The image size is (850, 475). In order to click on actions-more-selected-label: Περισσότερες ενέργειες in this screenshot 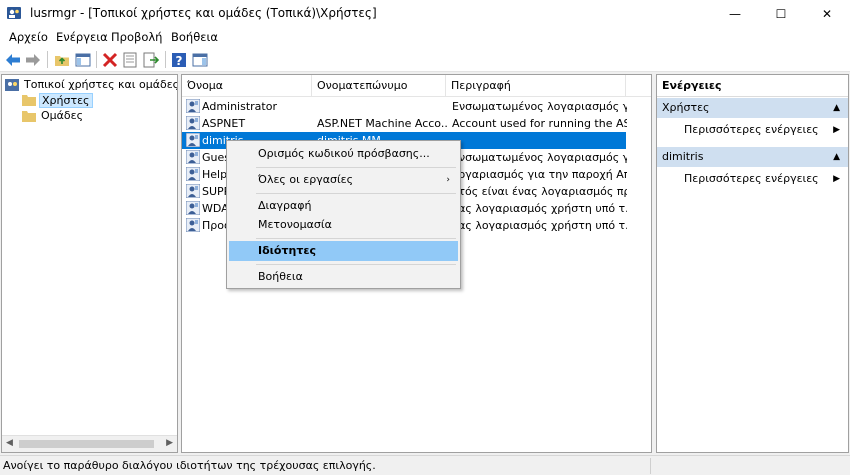, I will do `click(751, 178)`.